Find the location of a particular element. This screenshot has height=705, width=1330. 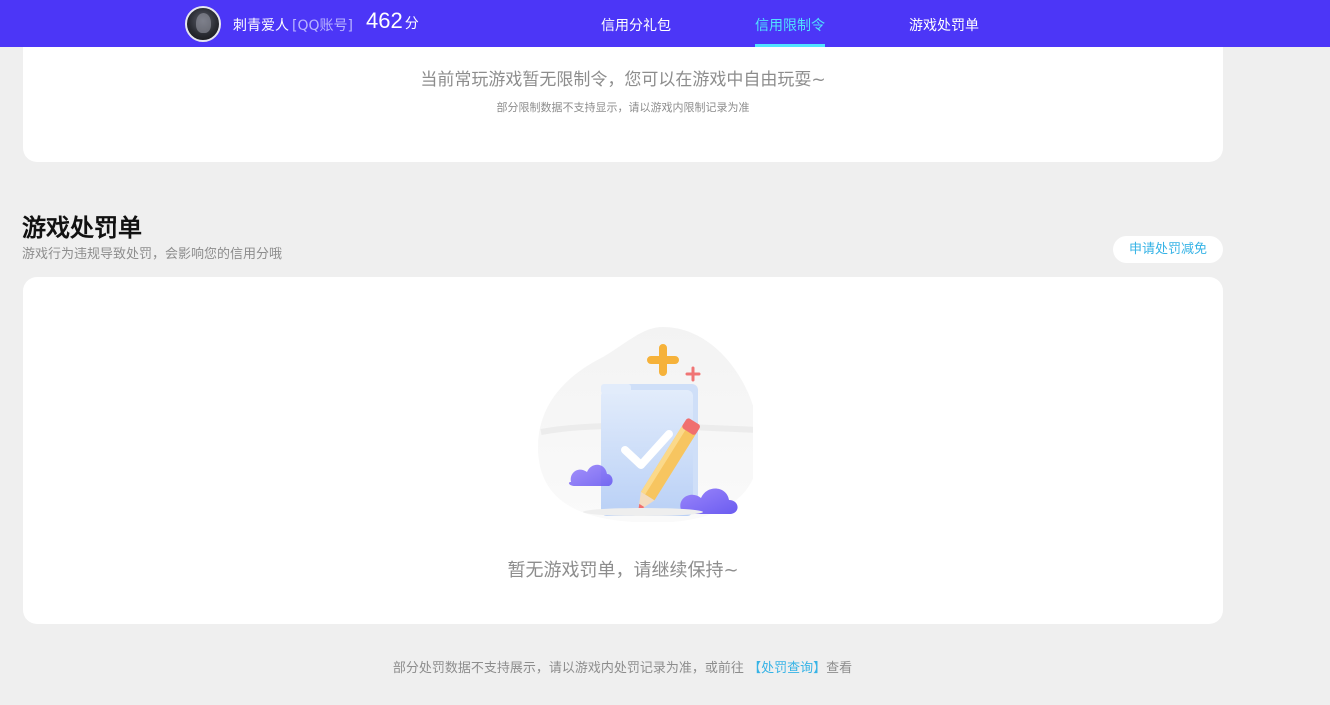

section-title: 游戏处罚单 is located at coordinates (82, 228).